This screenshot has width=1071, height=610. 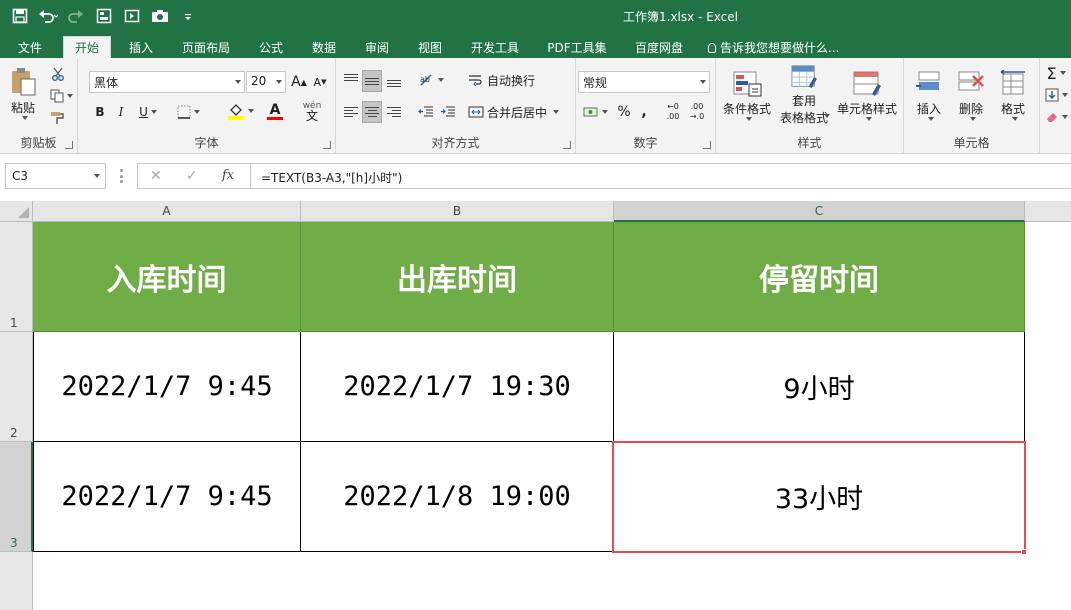 What do you see at coordinates (645, 143) in the screenshot?
I see `number-group-label: 数字` at bounding box center [645, 143].